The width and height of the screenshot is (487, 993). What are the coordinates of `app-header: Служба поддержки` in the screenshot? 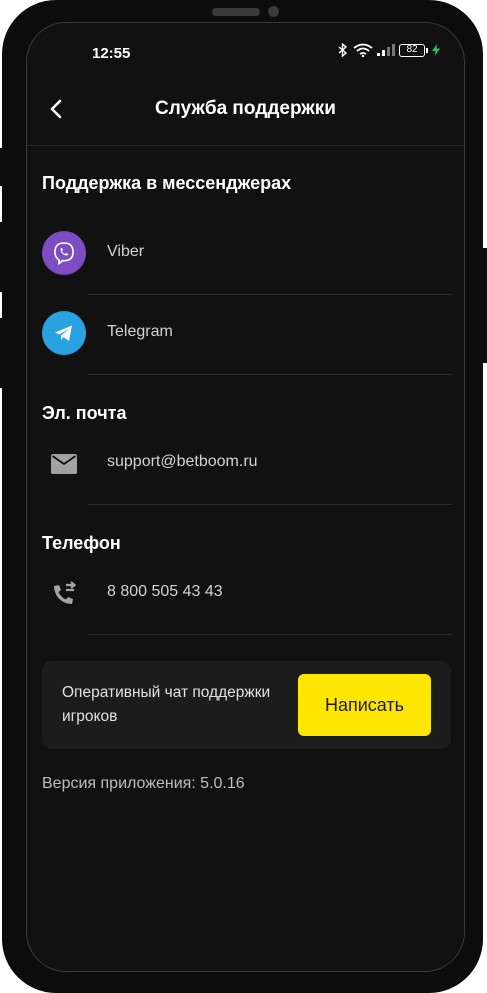 It's located at (245, 115).